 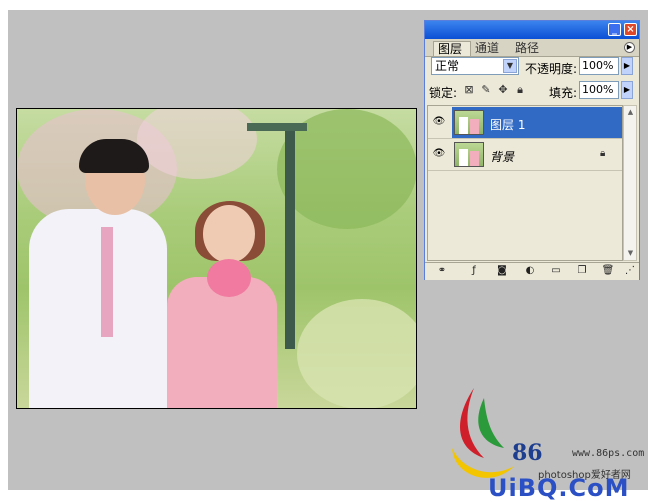 I want to click on tab-layers: 图层, so click(x=452, y=48).